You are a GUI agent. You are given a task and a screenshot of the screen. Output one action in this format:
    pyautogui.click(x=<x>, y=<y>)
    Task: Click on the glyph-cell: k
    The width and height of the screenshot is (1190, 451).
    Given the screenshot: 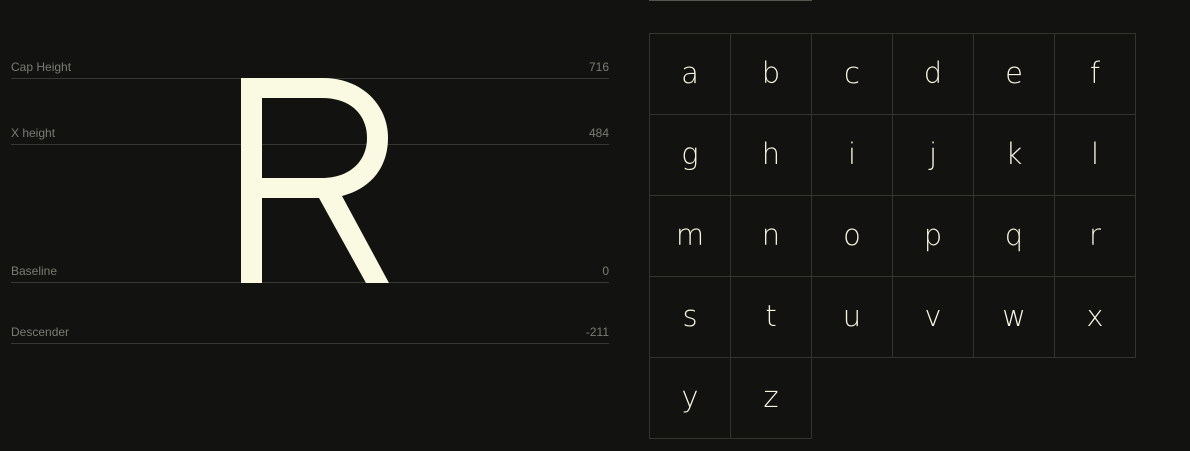 What is the action you would take?
    pyautogui.click(x=1014, y=155)
    